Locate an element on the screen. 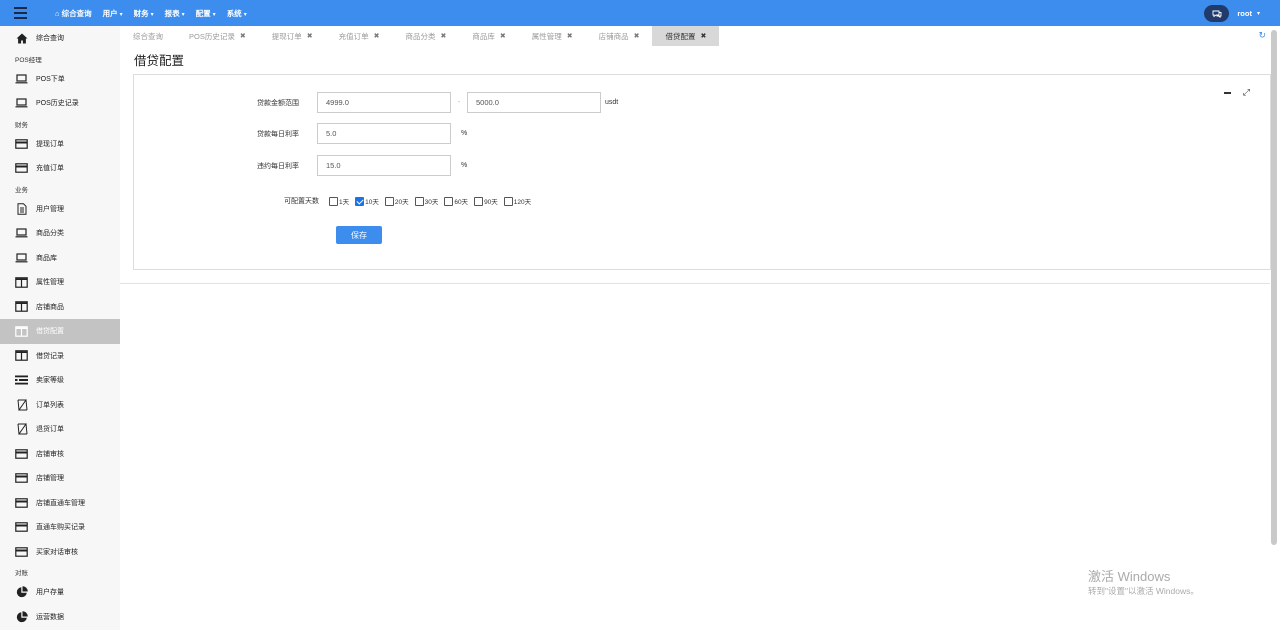  sidebar-item: 属性管理 is located at coordinates (60, 282).